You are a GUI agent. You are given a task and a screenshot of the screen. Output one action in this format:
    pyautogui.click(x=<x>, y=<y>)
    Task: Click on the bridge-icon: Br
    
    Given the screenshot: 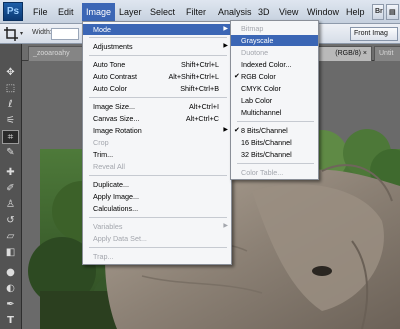 What is the action you would take?
    pyautogui.click(x=378, y=12)
    